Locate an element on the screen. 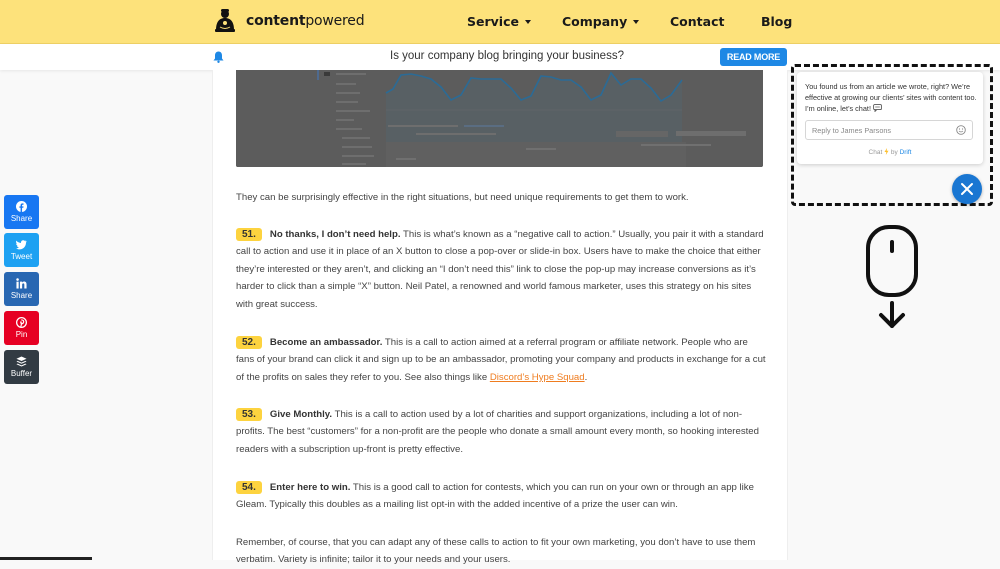 This screenshot has height=569, width=1000. sumo-logo-icon is located at coordinates (225, 20).